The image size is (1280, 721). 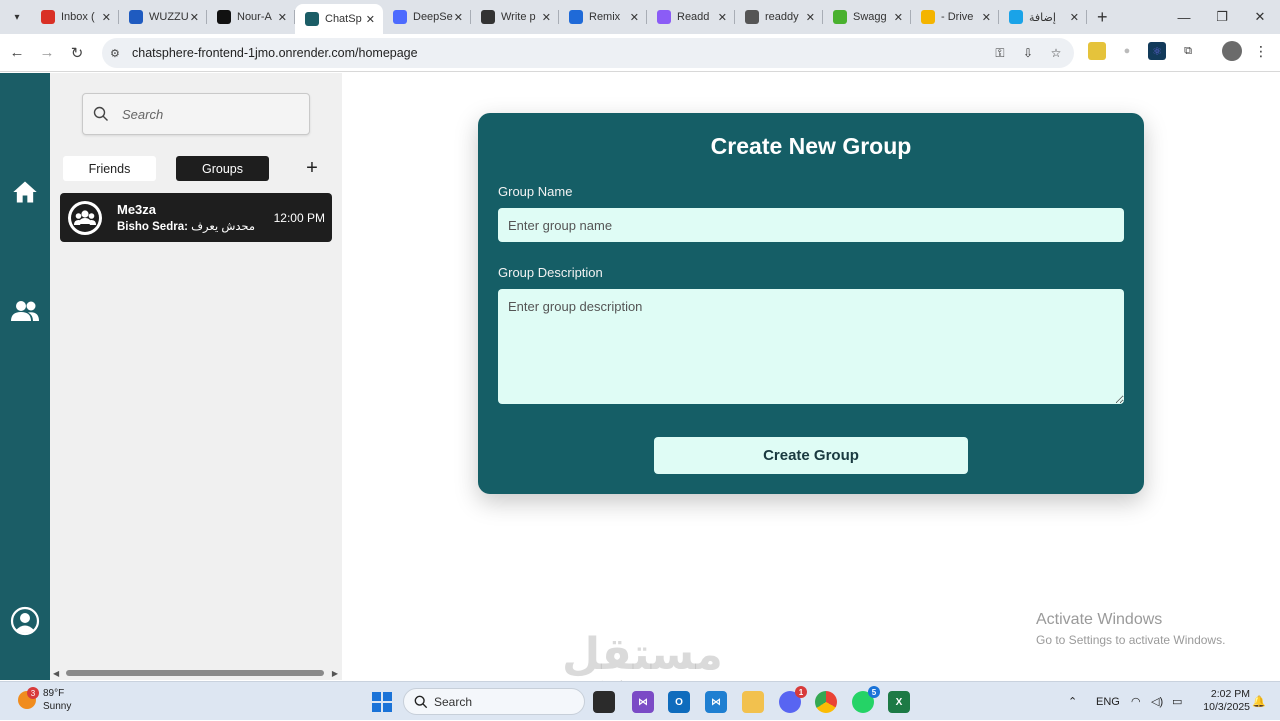 What do you see at coordinates (1102, 17) in the screenshot?
I see `new-tab-button: +` at bounding box center [1102, 17].